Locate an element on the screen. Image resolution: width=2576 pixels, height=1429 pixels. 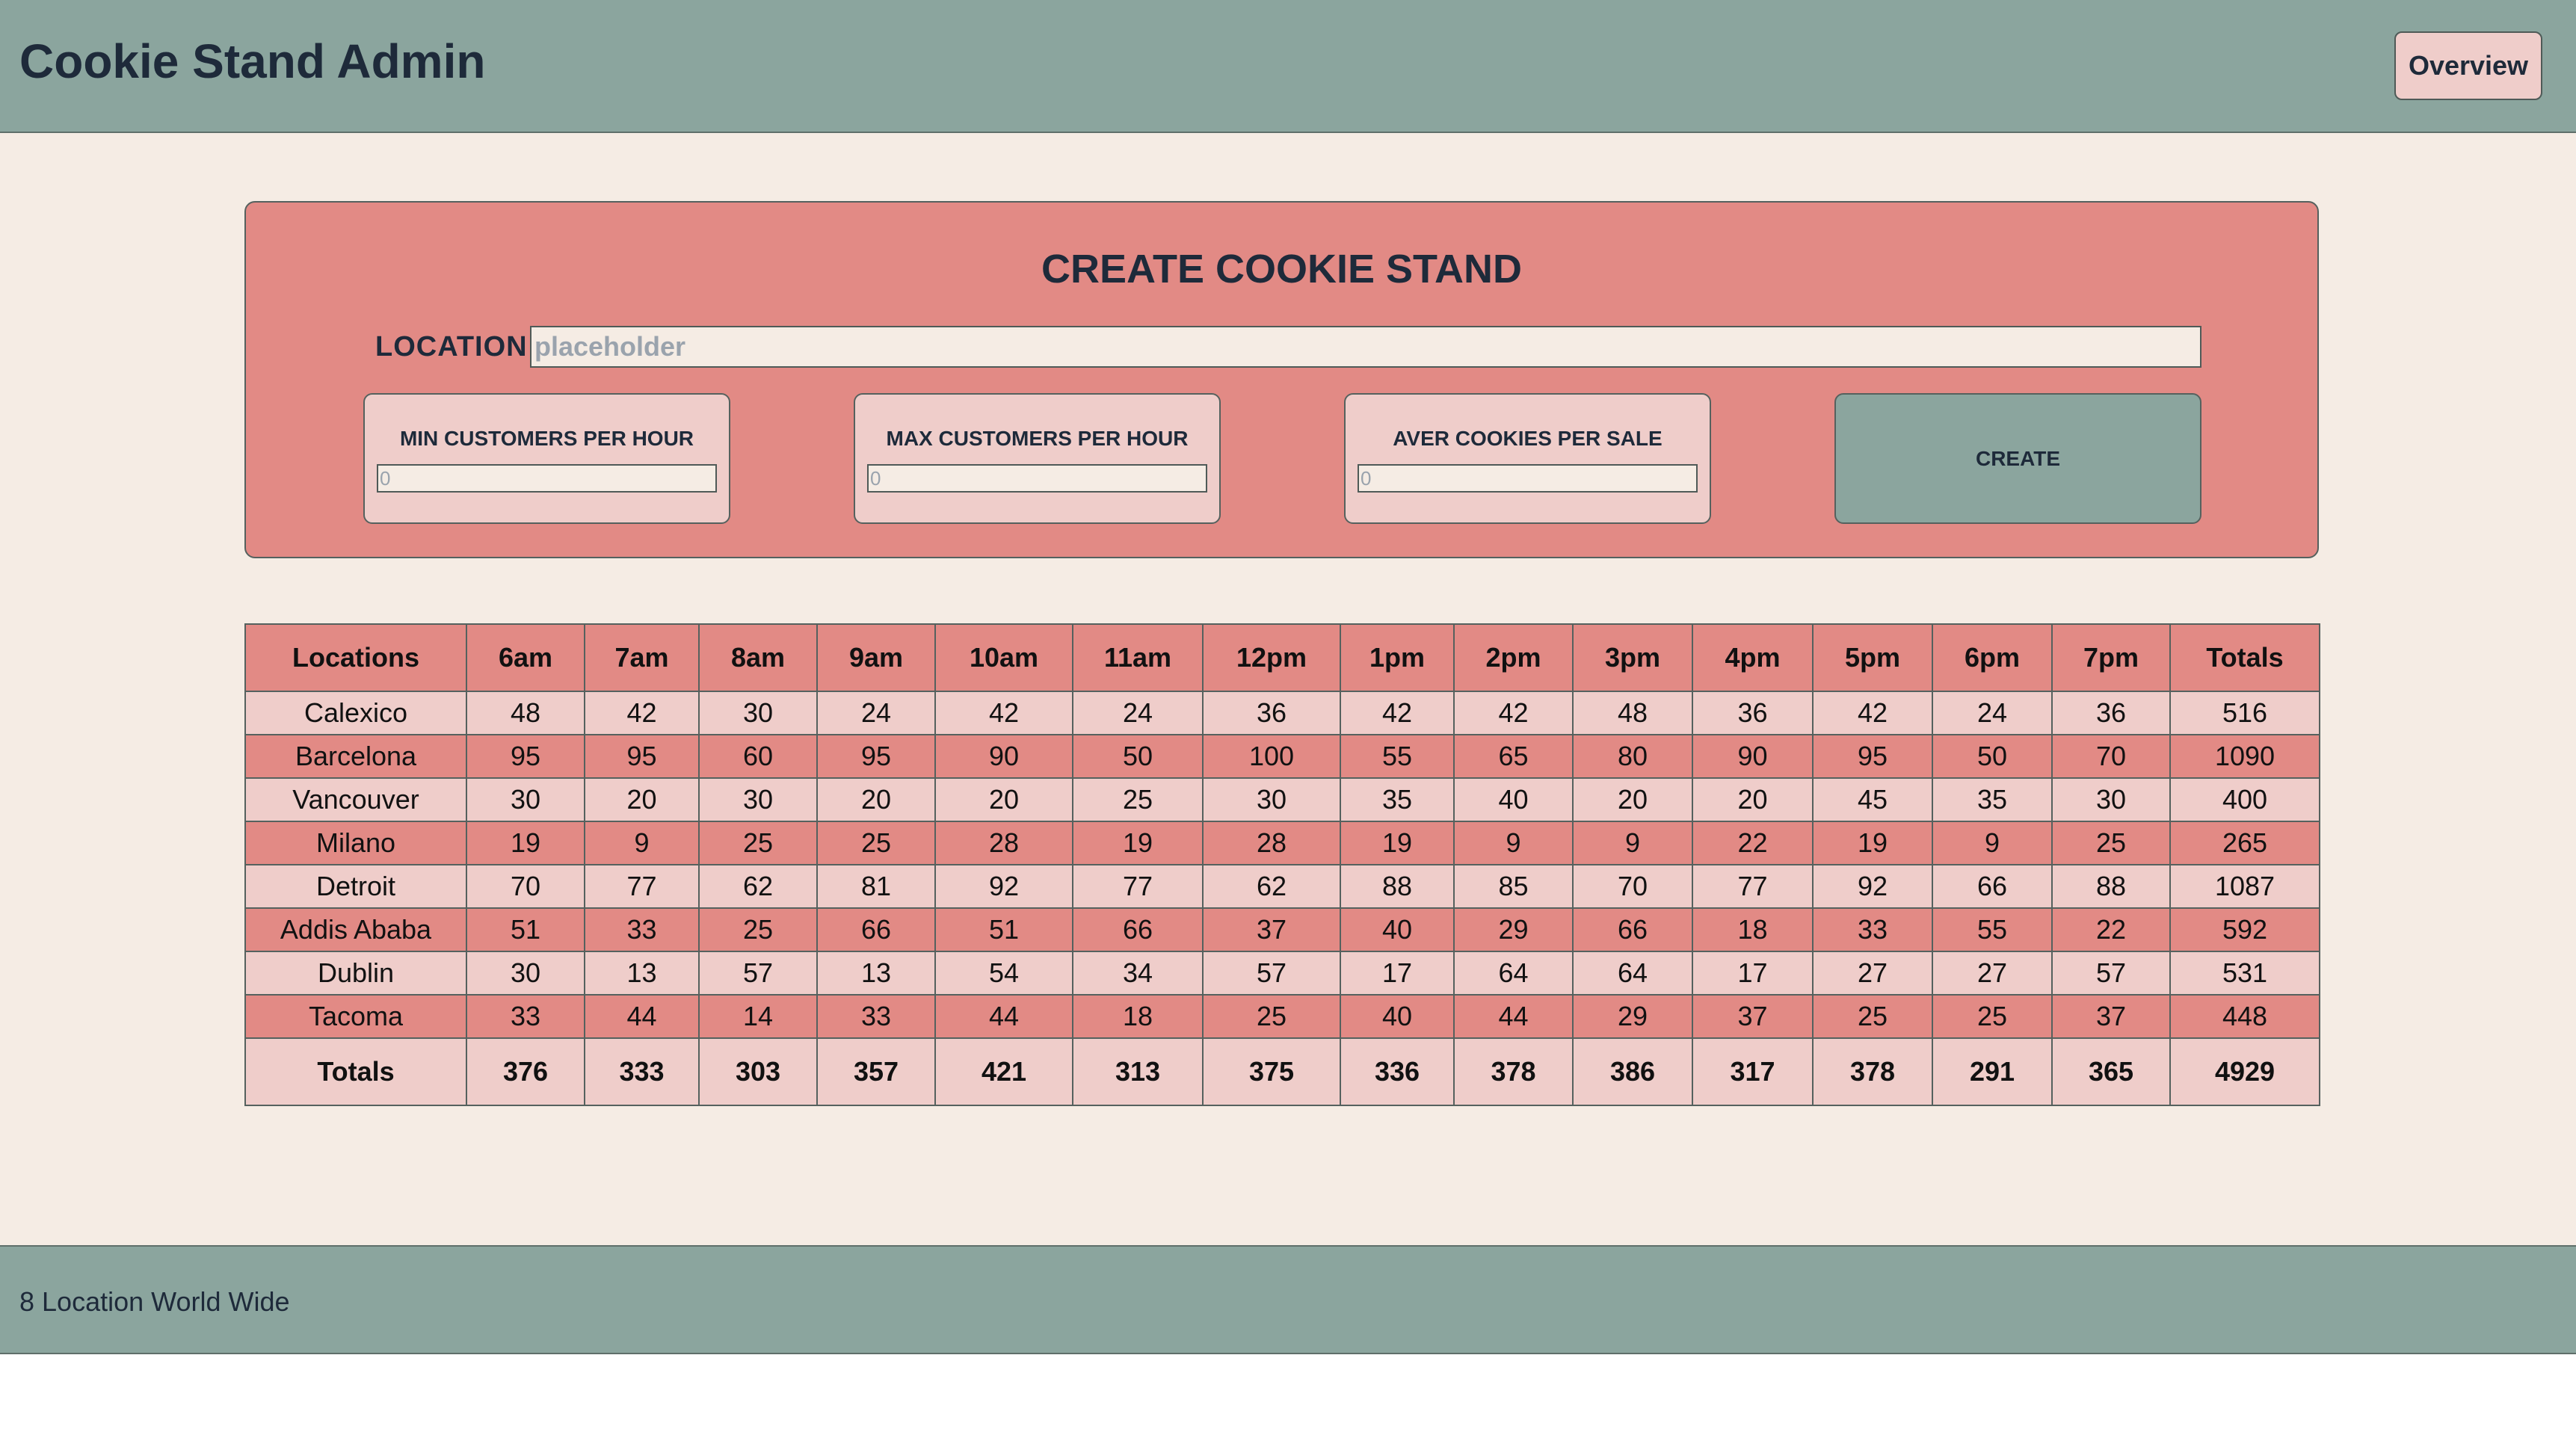
column-header: 1pm is located at coordinates (1397, 658).